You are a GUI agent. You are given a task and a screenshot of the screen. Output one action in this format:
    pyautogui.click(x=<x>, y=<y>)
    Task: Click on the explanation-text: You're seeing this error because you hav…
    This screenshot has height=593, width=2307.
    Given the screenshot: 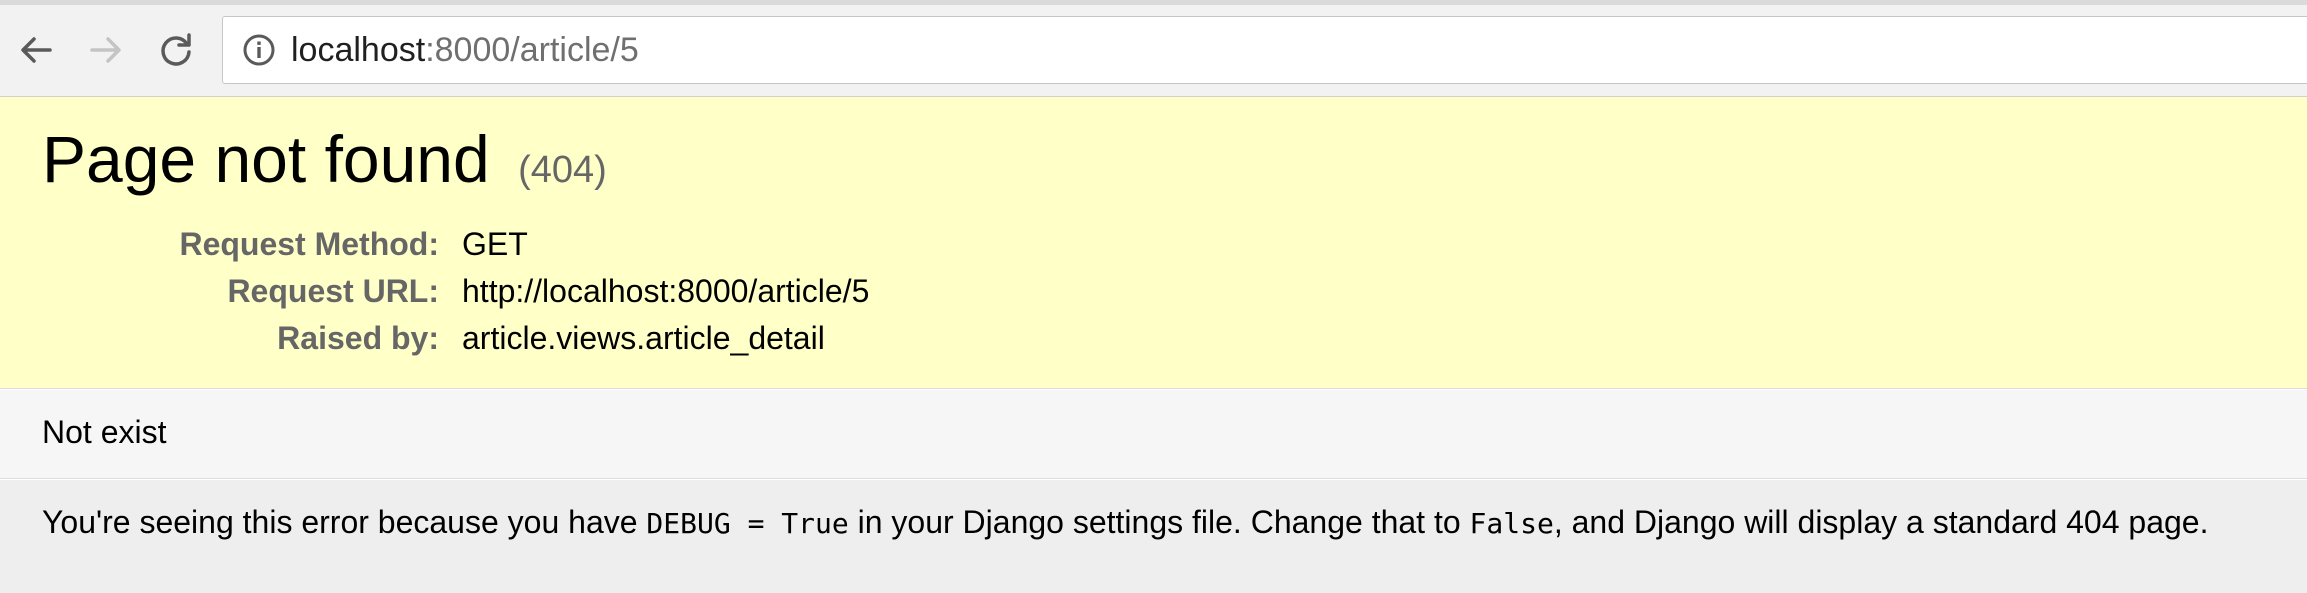 What is the action you would take?
    pyautogui.click(x=1125, y=522)
    